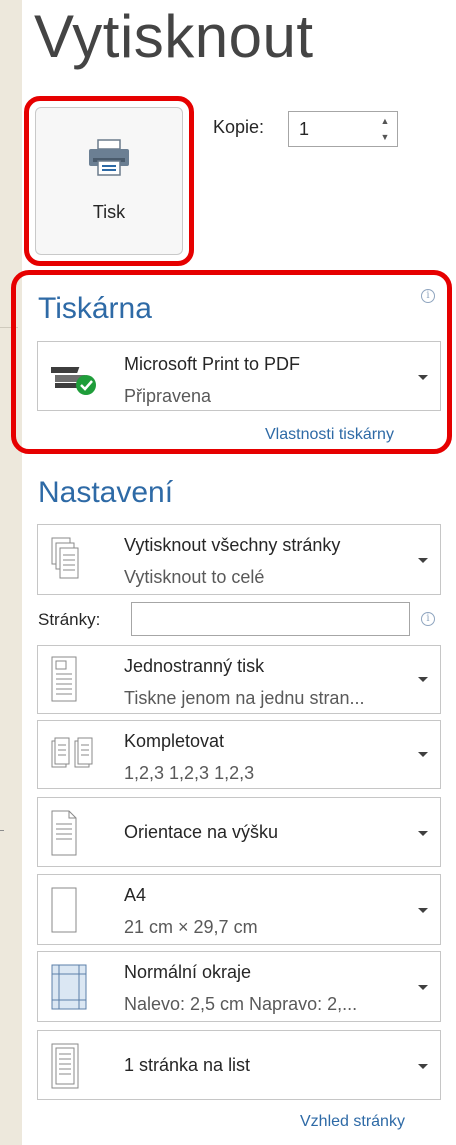 The image size is (456, 1145). I want to click on pages-input, so click(270, 619).